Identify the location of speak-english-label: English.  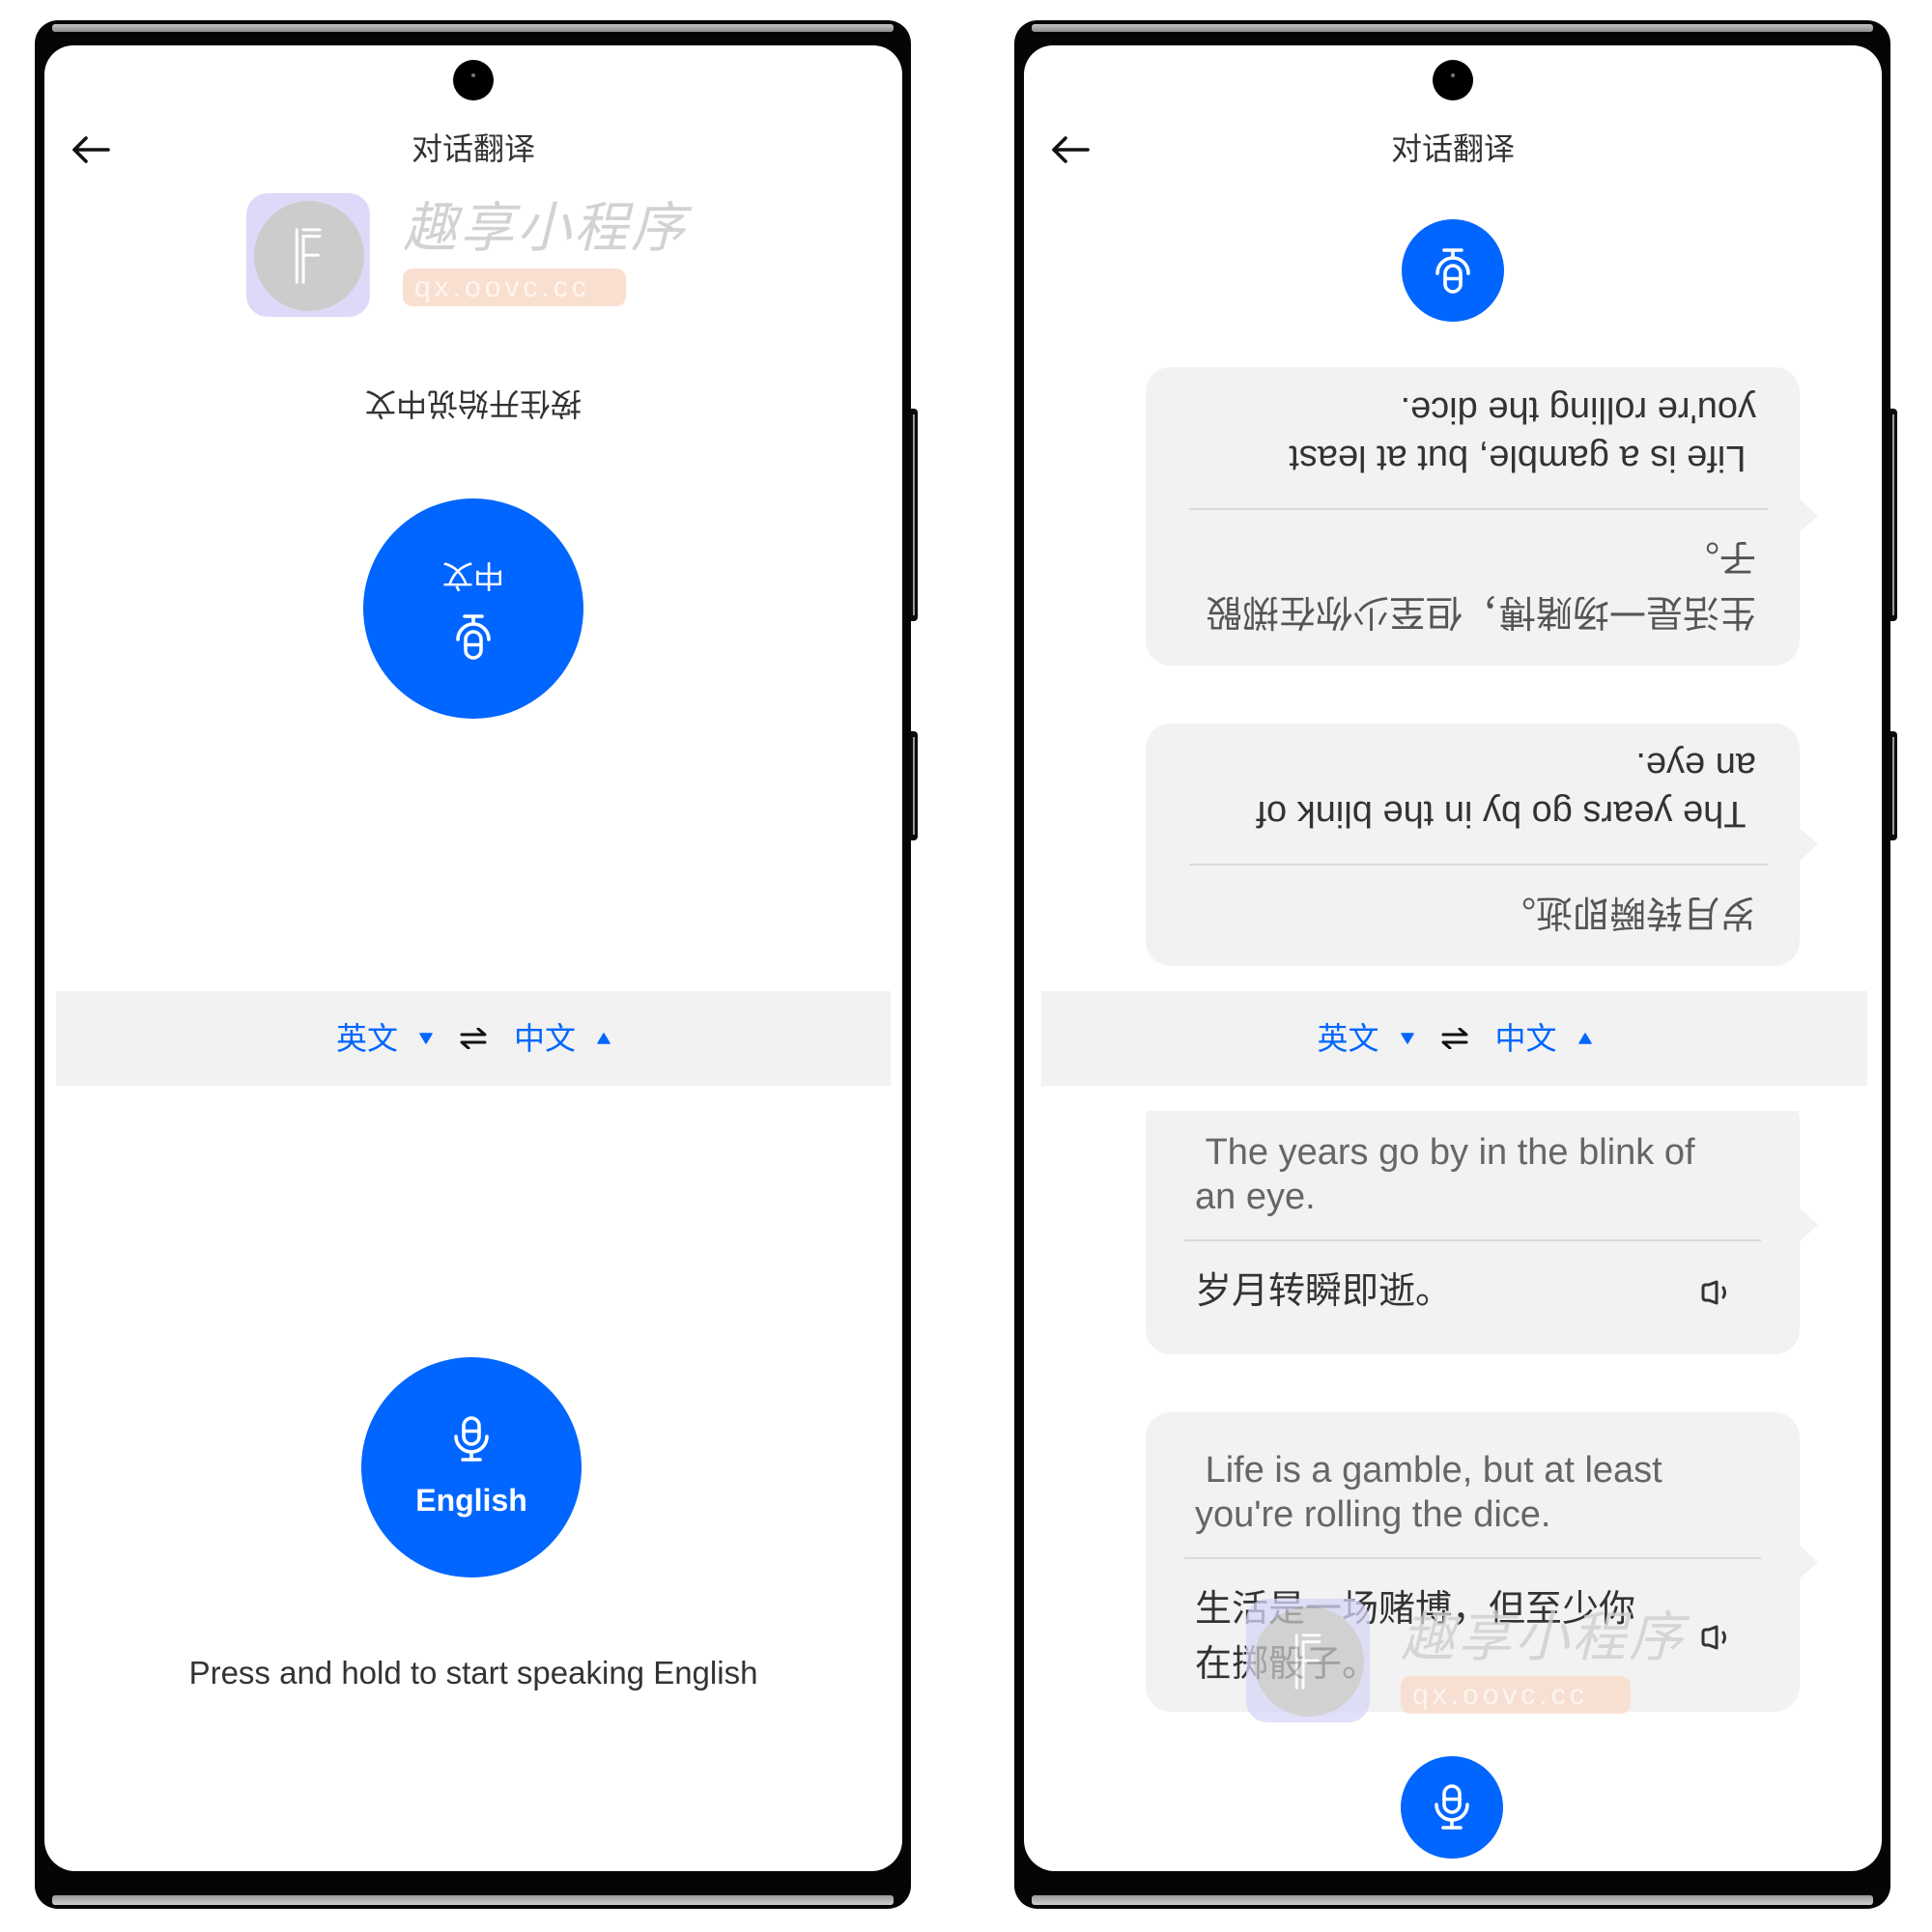
(471, 1500).